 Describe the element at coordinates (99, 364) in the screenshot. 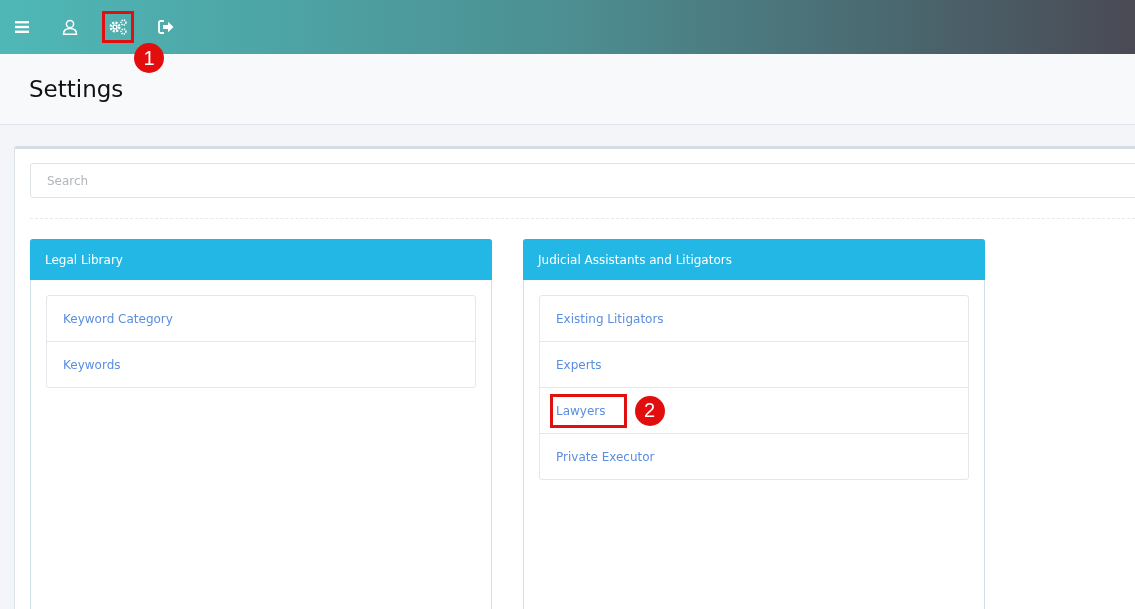

I see `settings-link: Keywords` at that location.